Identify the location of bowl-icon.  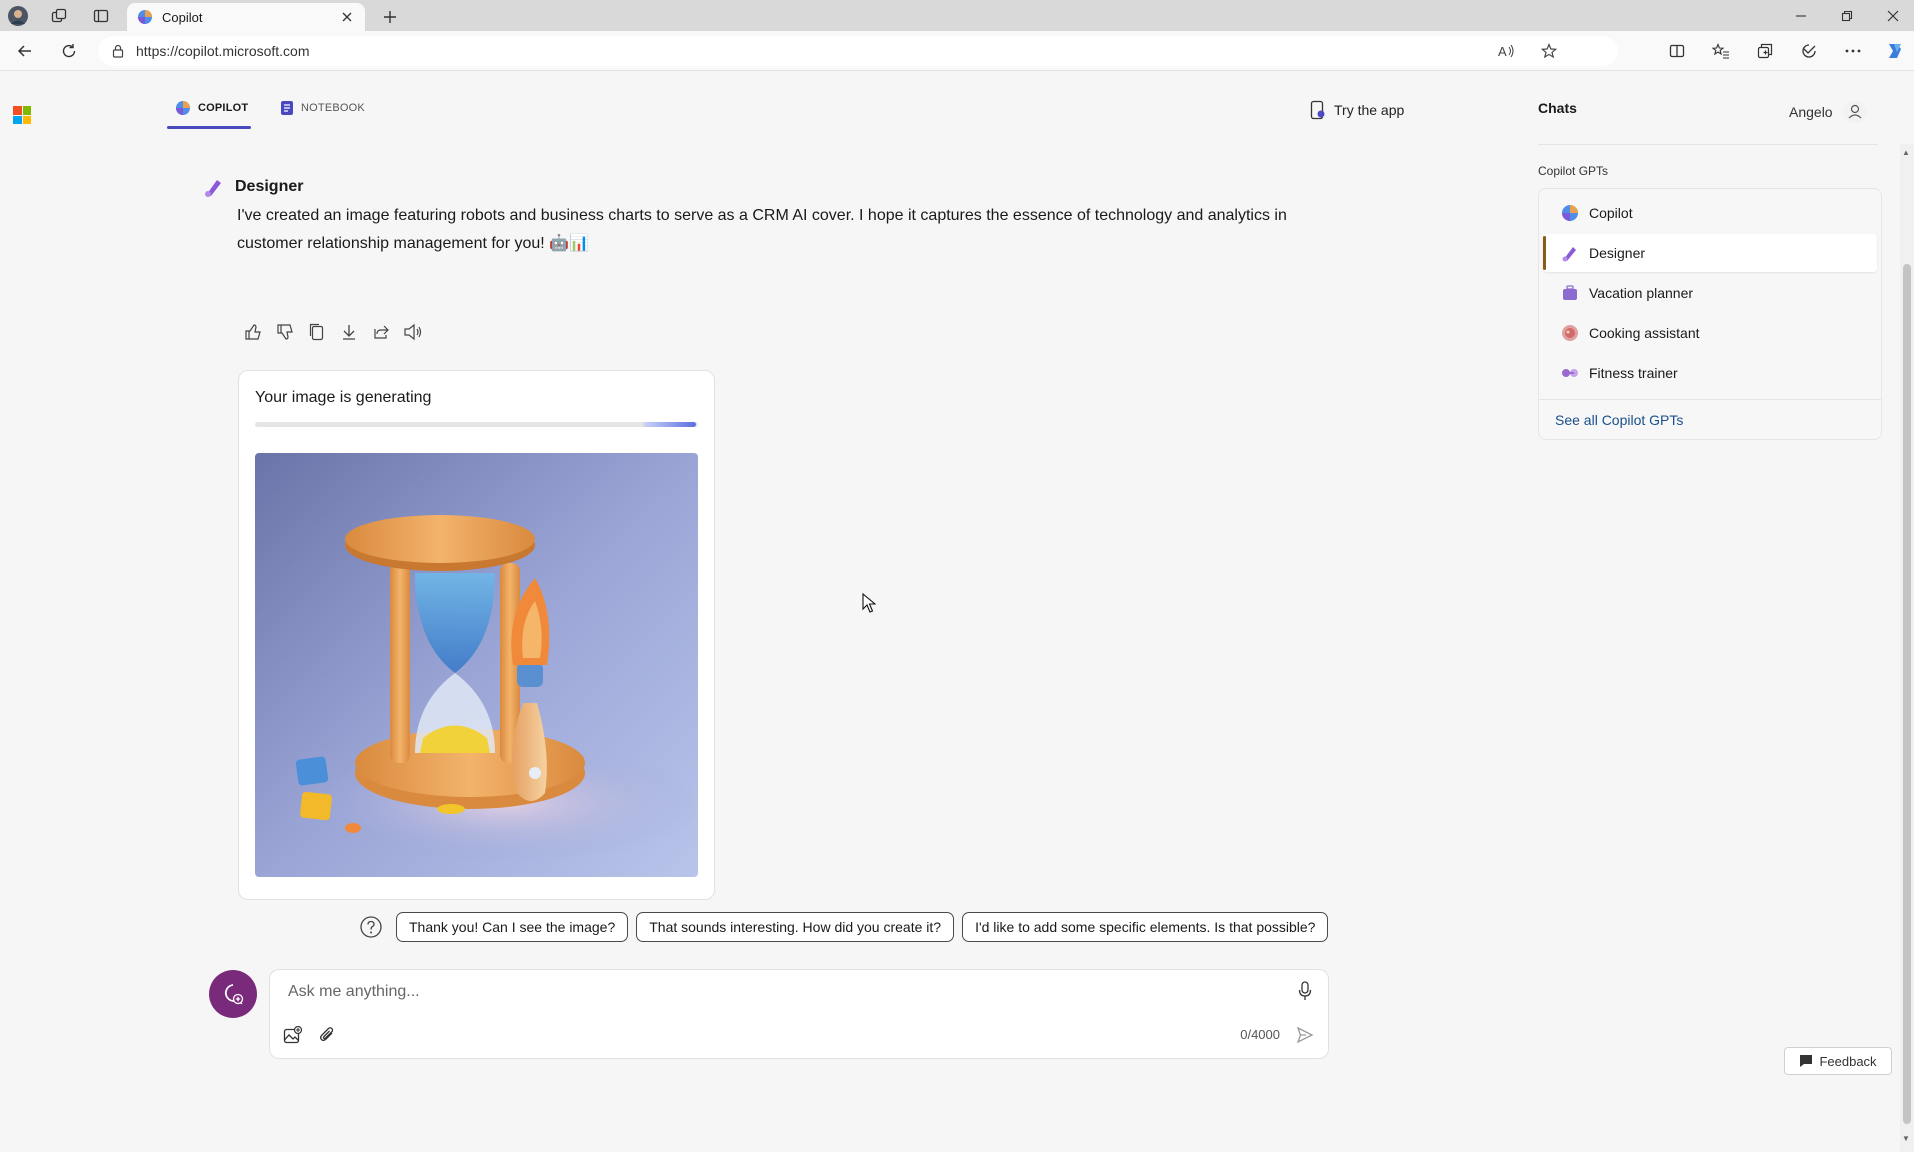
(1570, 333).